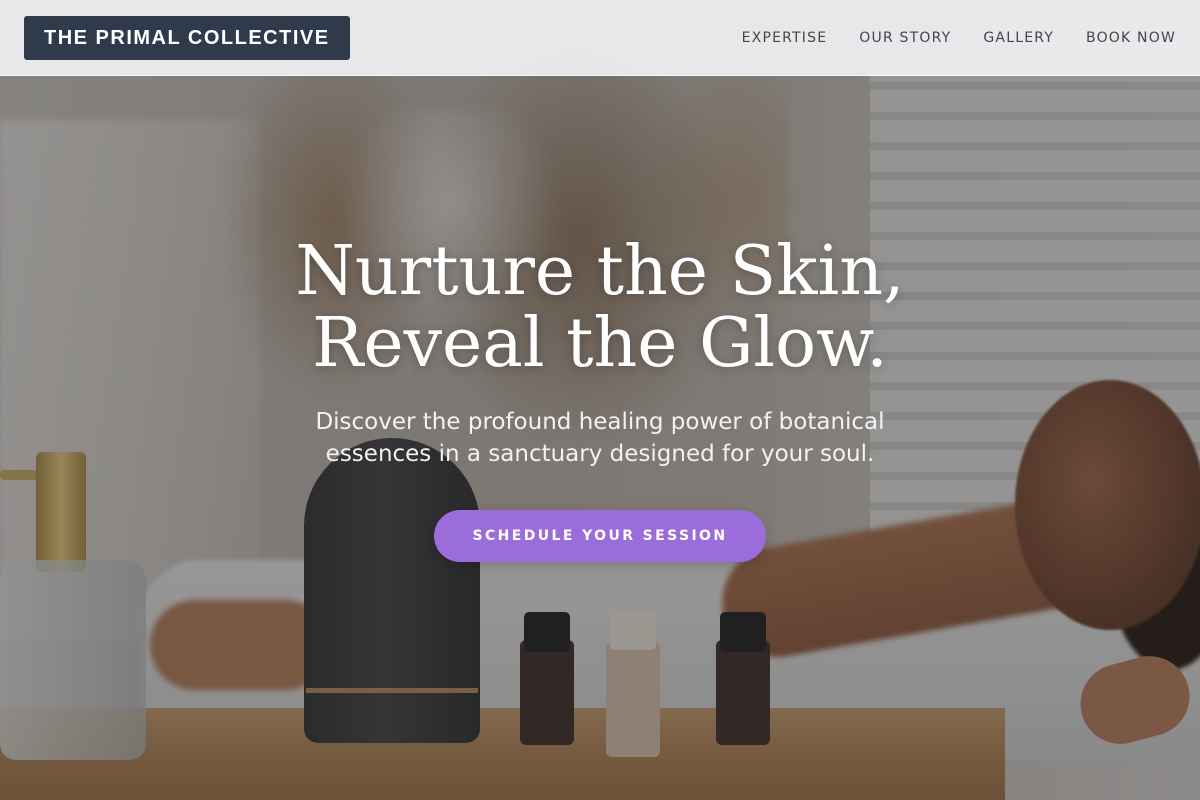 The height and width of the screenshot is (800, 1200). I want to click on schedule-session-button: SCHEDULE YOUR SESSION, so click(600, 536).